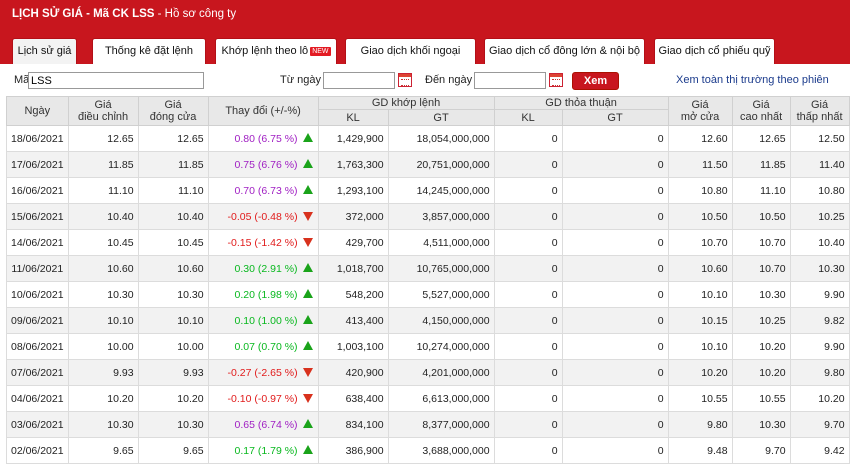 Image resolution: width=850 pixels, height=464 pixels. I want to click on arrow-down-icon, so click(307, 242).